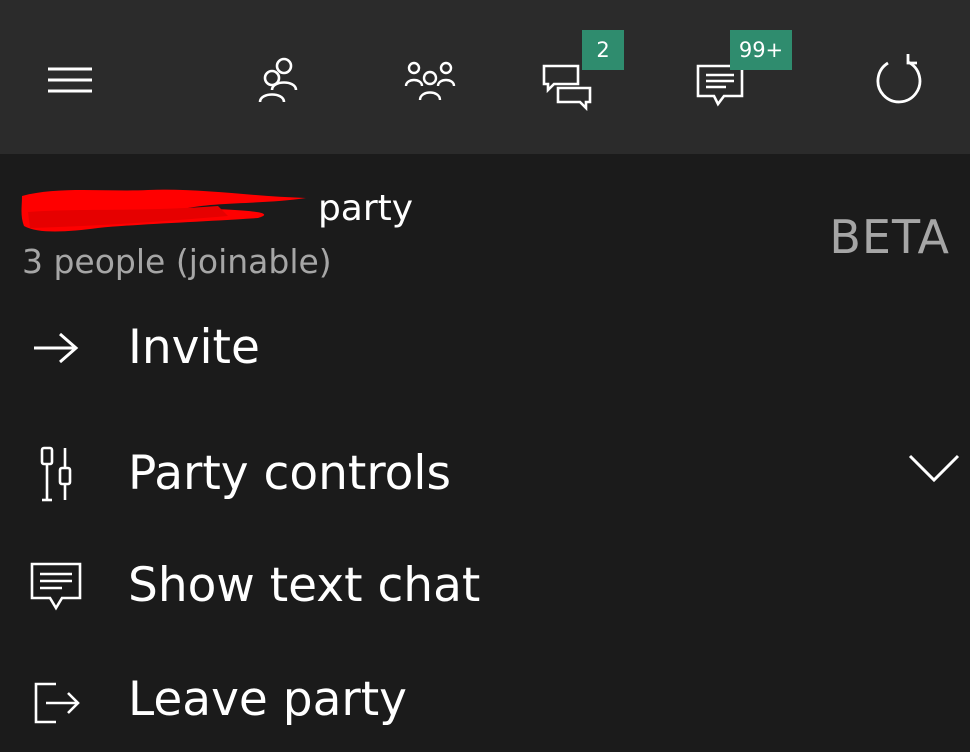 This screenshot has width=970, height=752. I want to click on party-button, so click(430, 80).